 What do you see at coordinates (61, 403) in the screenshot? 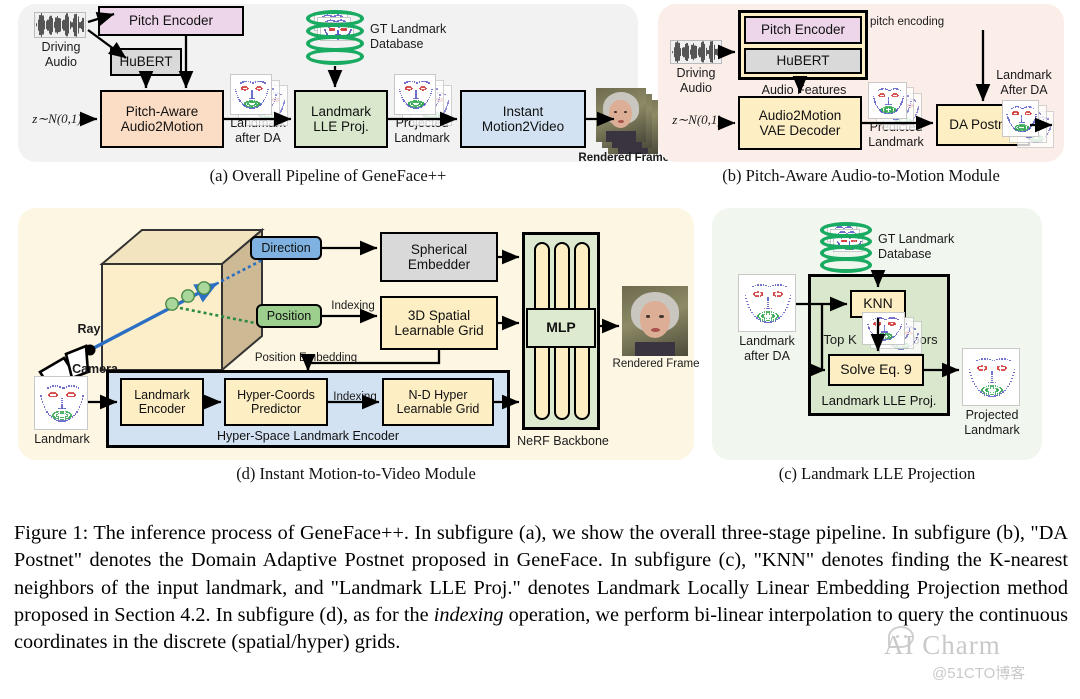
I see `landmark-thumbnail` at bounding box center [61, 403].